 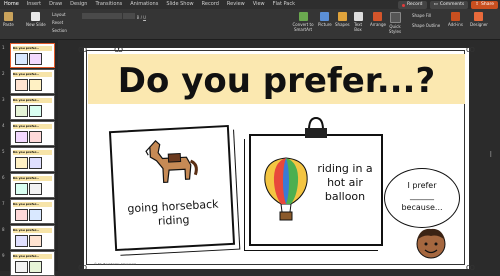 What do you see at coordinates (395, 23) in the screenshot?
I see `quick-styles-button: Quick Styles` at bounding box center [395, 23].